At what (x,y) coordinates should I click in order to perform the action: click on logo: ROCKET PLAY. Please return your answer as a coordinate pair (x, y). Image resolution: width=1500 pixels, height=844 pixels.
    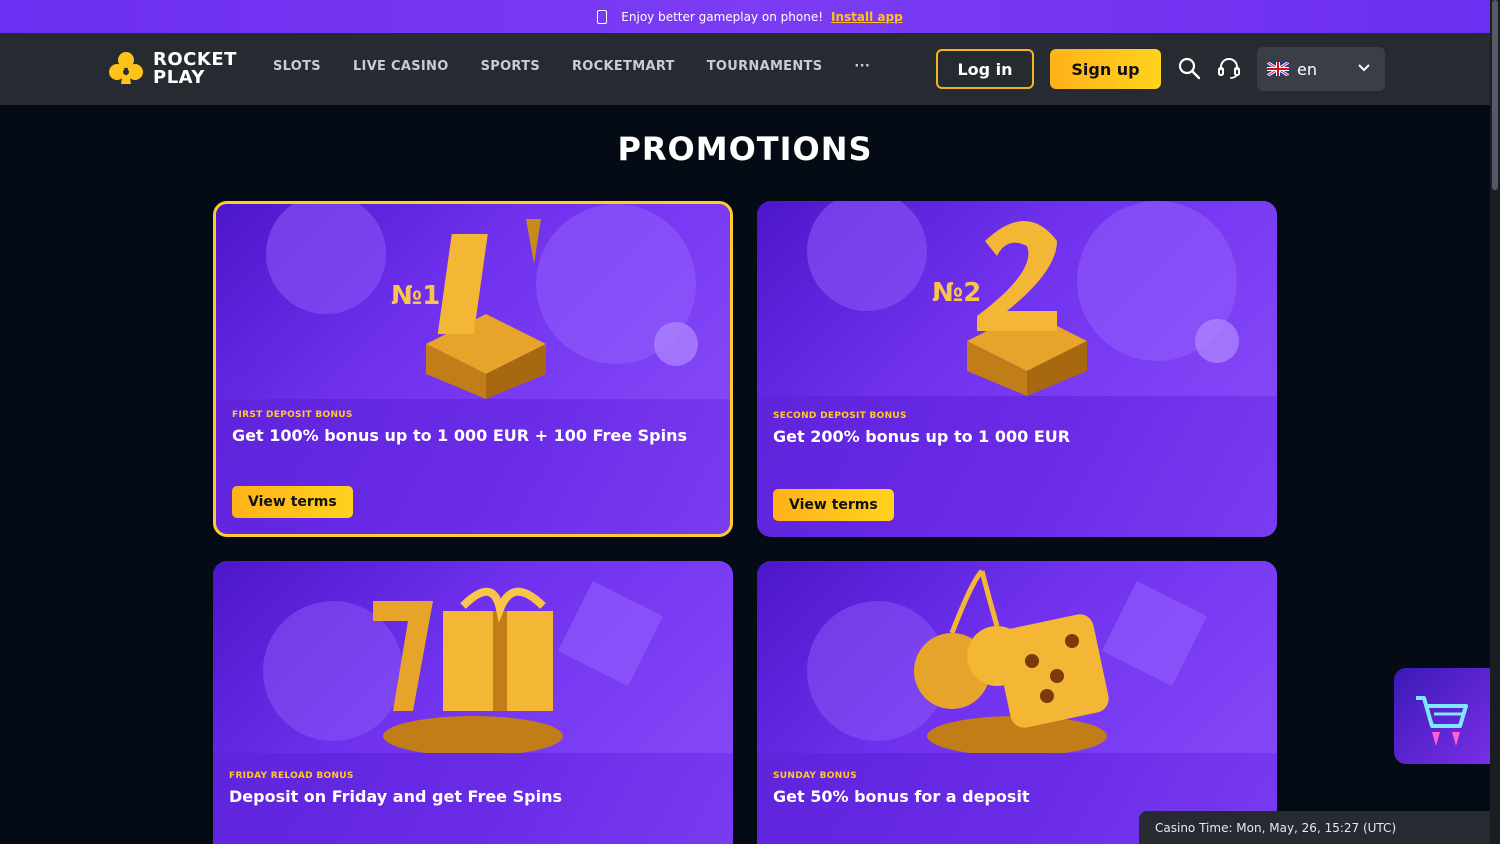
    Looking at the image, I should click on (172, 69).